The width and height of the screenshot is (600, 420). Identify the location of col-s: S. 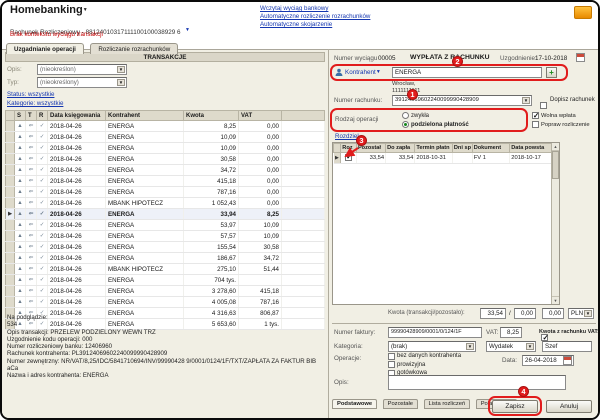
(20, 115).